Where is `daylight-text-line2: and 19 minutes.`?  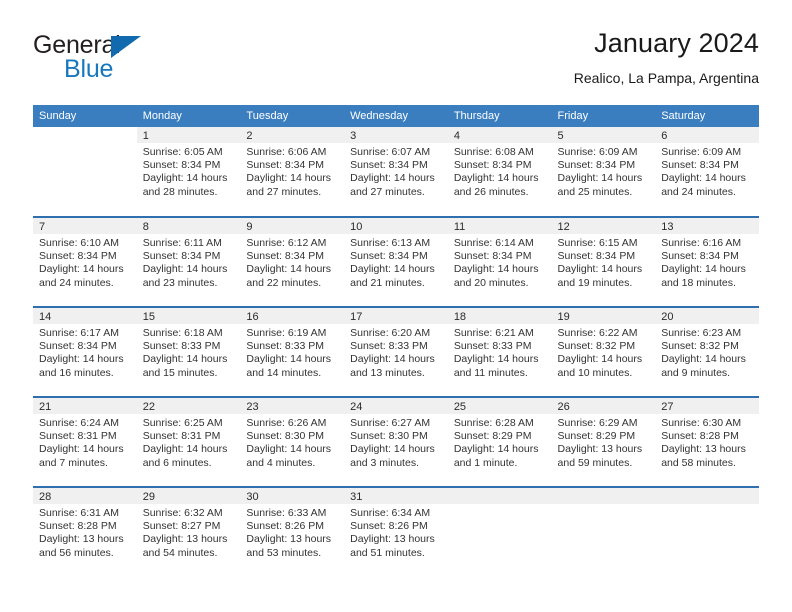
daylight-text-line2: and 19 minutes. is located at coordinates (595, 282).